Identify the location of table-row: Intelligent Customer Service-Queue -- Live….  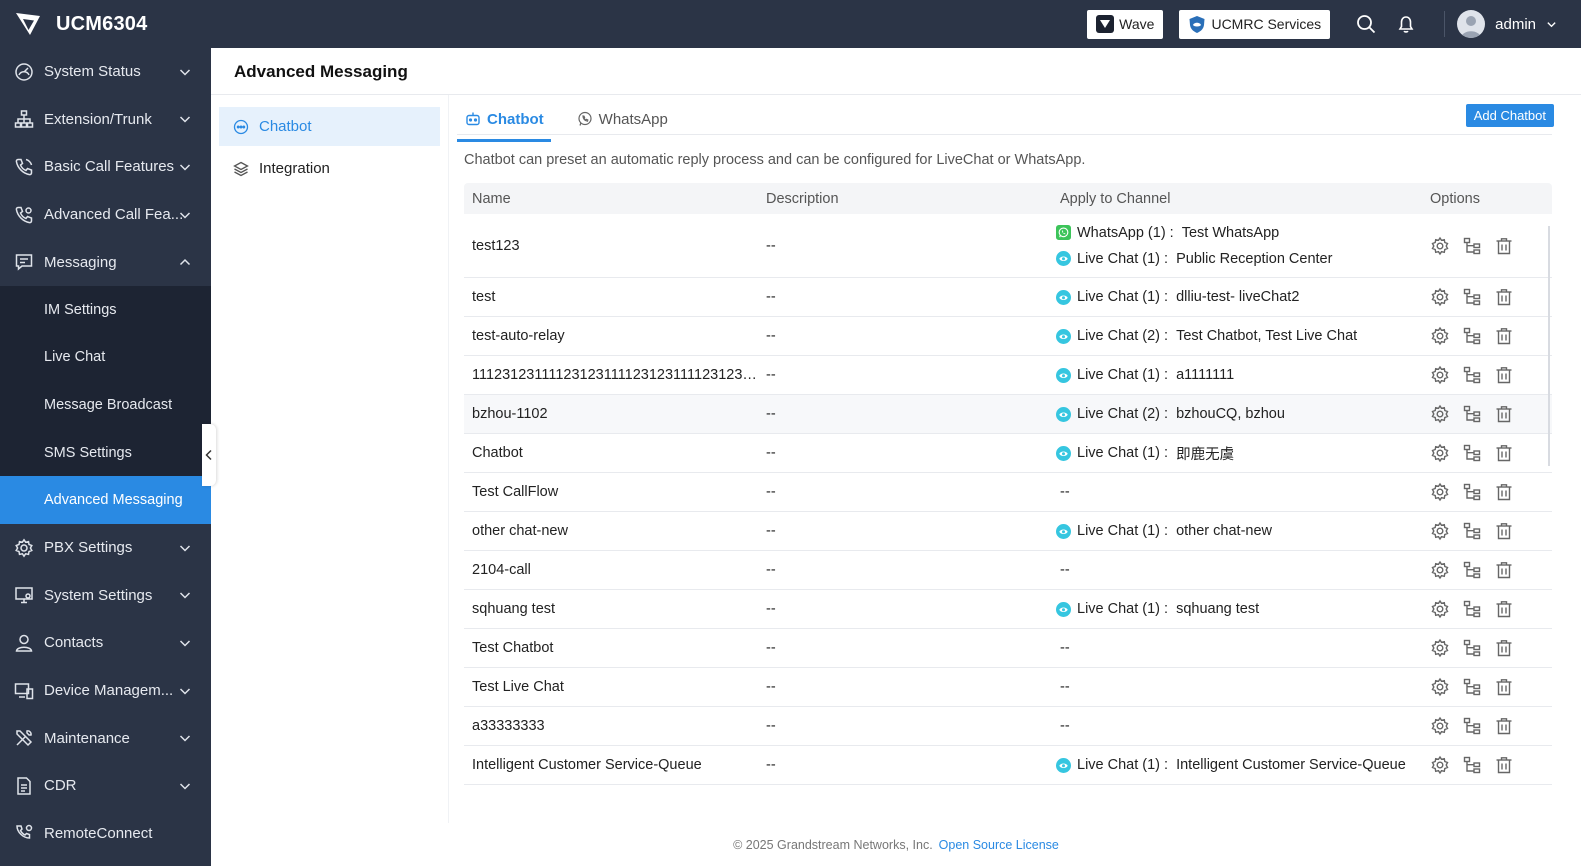
(1008, 765).